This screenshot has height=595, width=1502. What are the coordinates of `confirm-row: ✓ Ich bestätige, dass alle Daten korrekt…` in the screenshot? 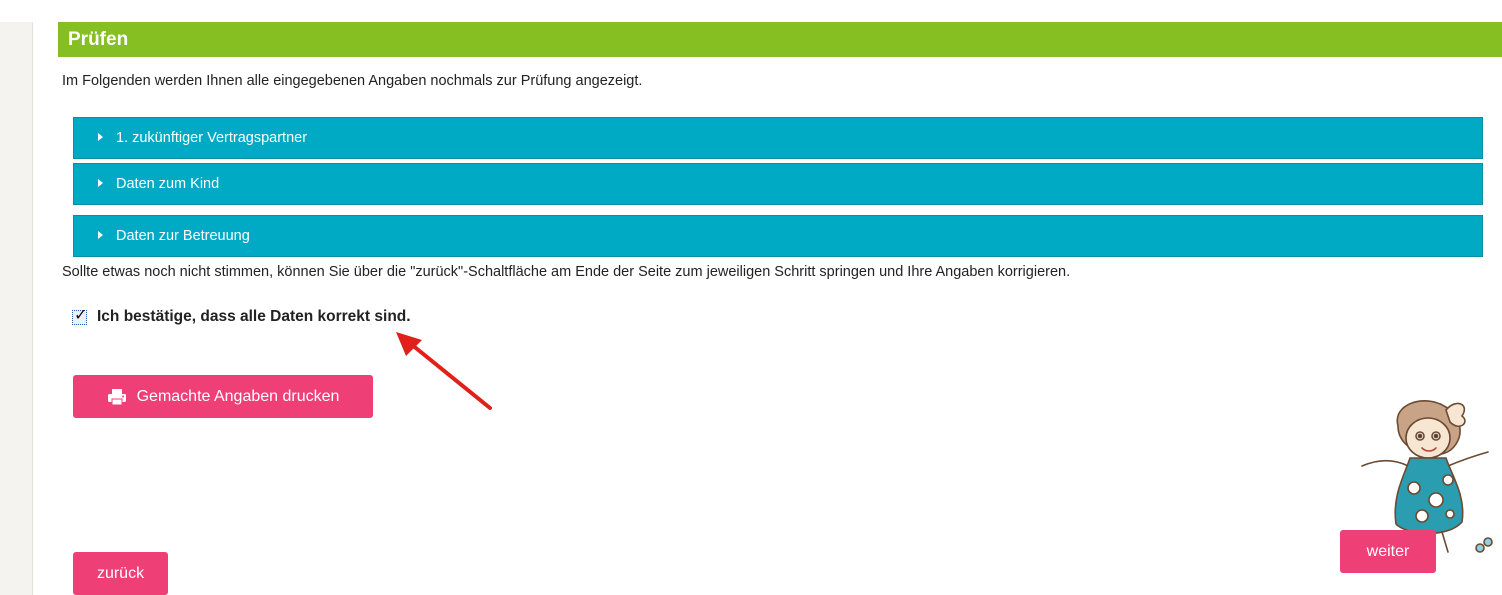 It's located at (241, 316).